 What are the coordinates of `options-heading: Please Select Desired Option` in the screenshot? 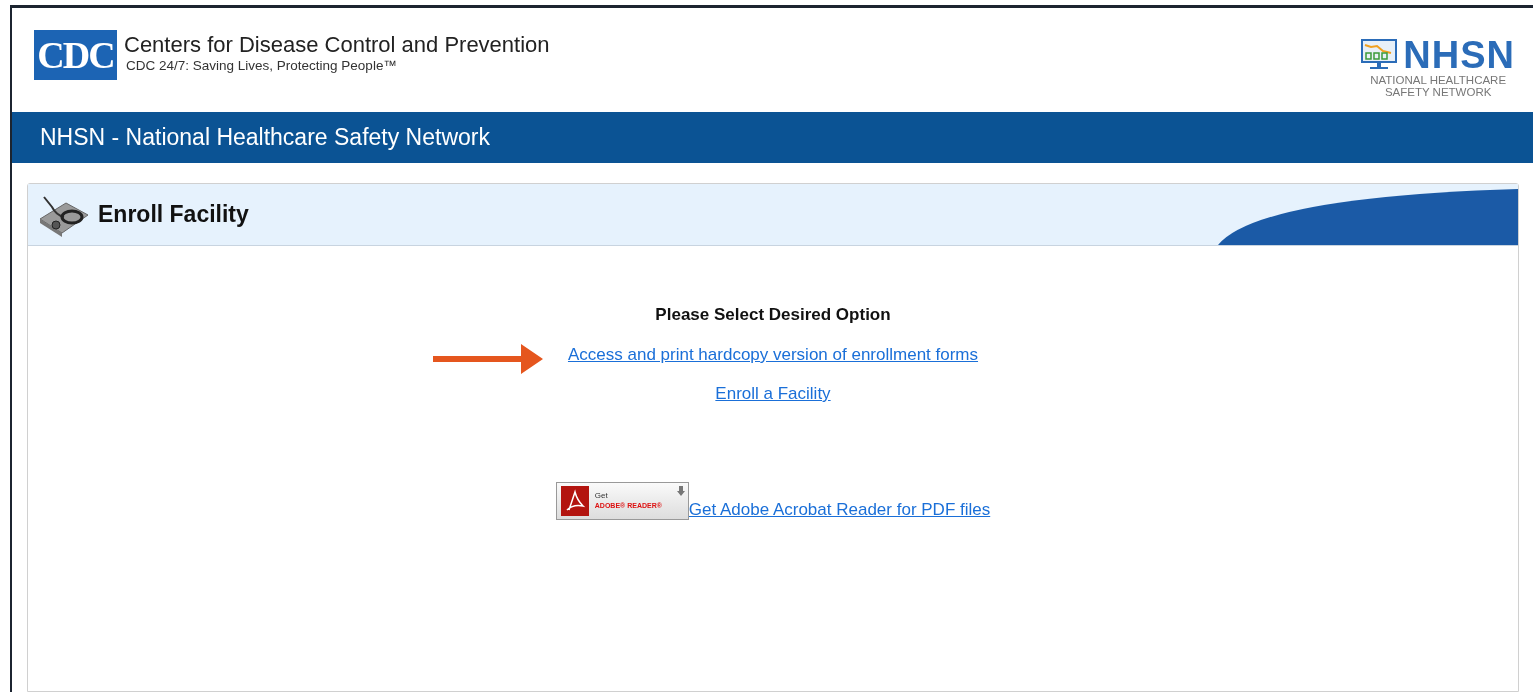 It's located at (773, 315).